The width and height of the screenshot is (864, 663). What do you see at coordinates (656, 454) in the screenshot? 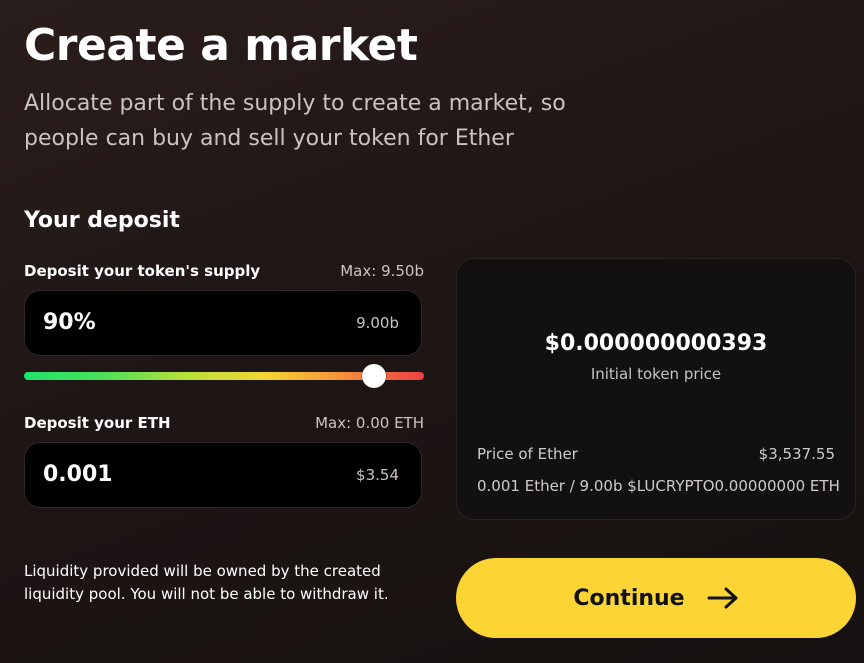
I see `ether-price-row: Price of Ether $3,537.55` at bounding box center [656, 454].